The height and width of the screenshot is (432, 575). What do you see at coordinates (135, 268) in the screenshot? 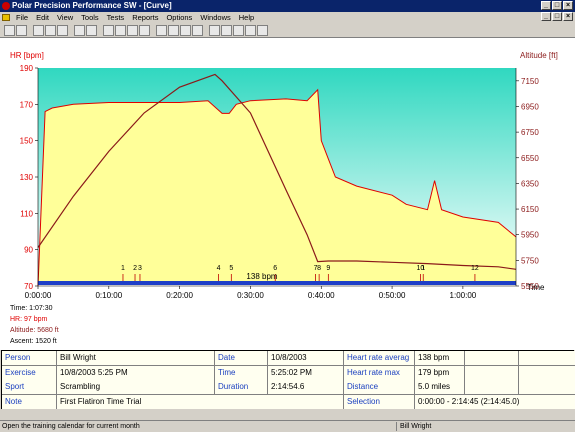
I see `lap-label: 2` at bounding box center [135, 268].